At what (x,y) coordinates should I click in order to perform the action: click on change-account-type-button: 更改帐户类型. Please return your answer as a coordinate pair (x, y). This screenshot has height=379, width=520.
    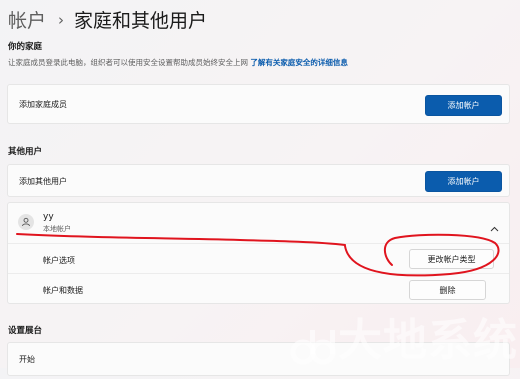
    Looking at the image, I should click on (451, 259).